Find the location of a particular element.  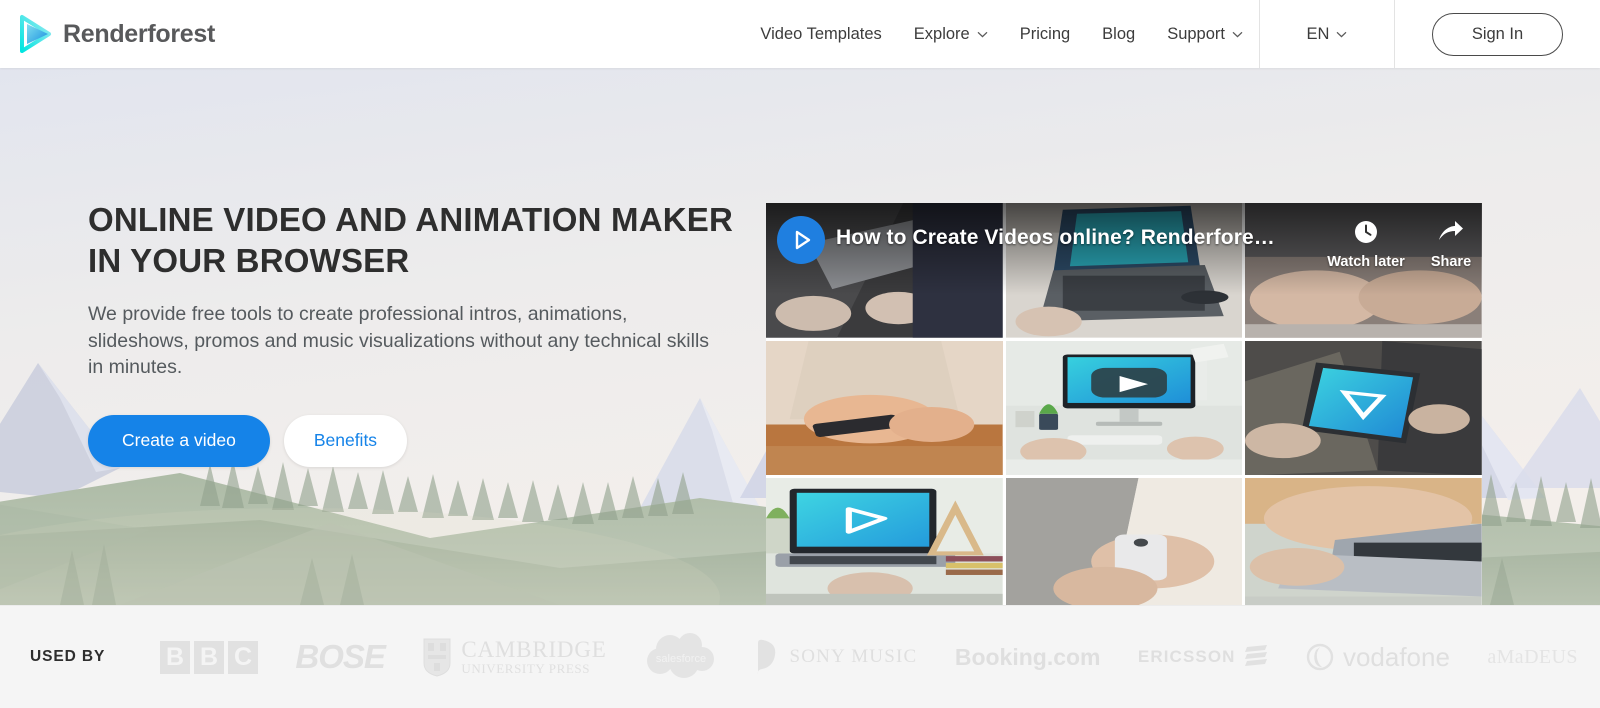

nav-label: Explore is located at coordinates (941, 33).